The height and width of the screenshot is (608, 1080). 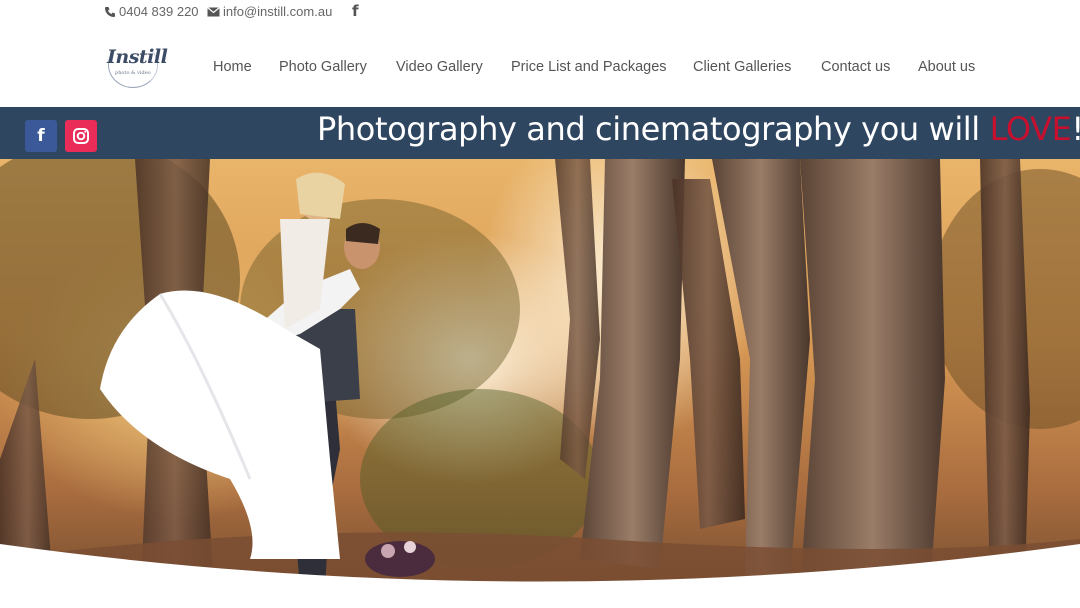 I want to click on email-icon, so click(x=213, y=11).